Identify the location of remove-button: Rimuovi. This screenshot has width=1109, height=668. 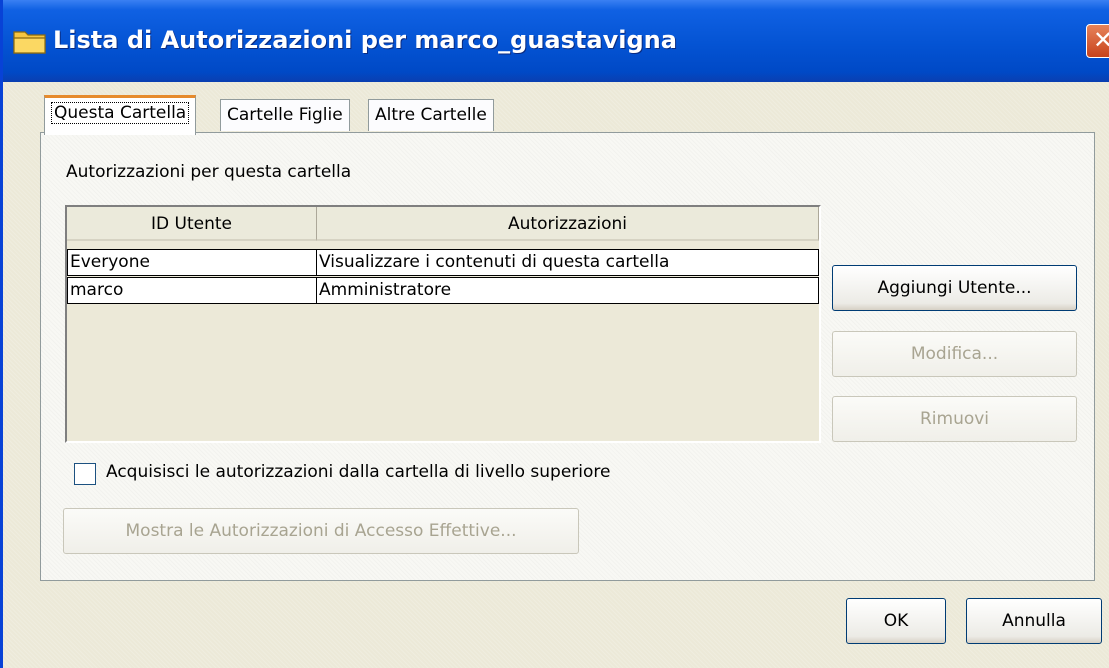
(954, 419).